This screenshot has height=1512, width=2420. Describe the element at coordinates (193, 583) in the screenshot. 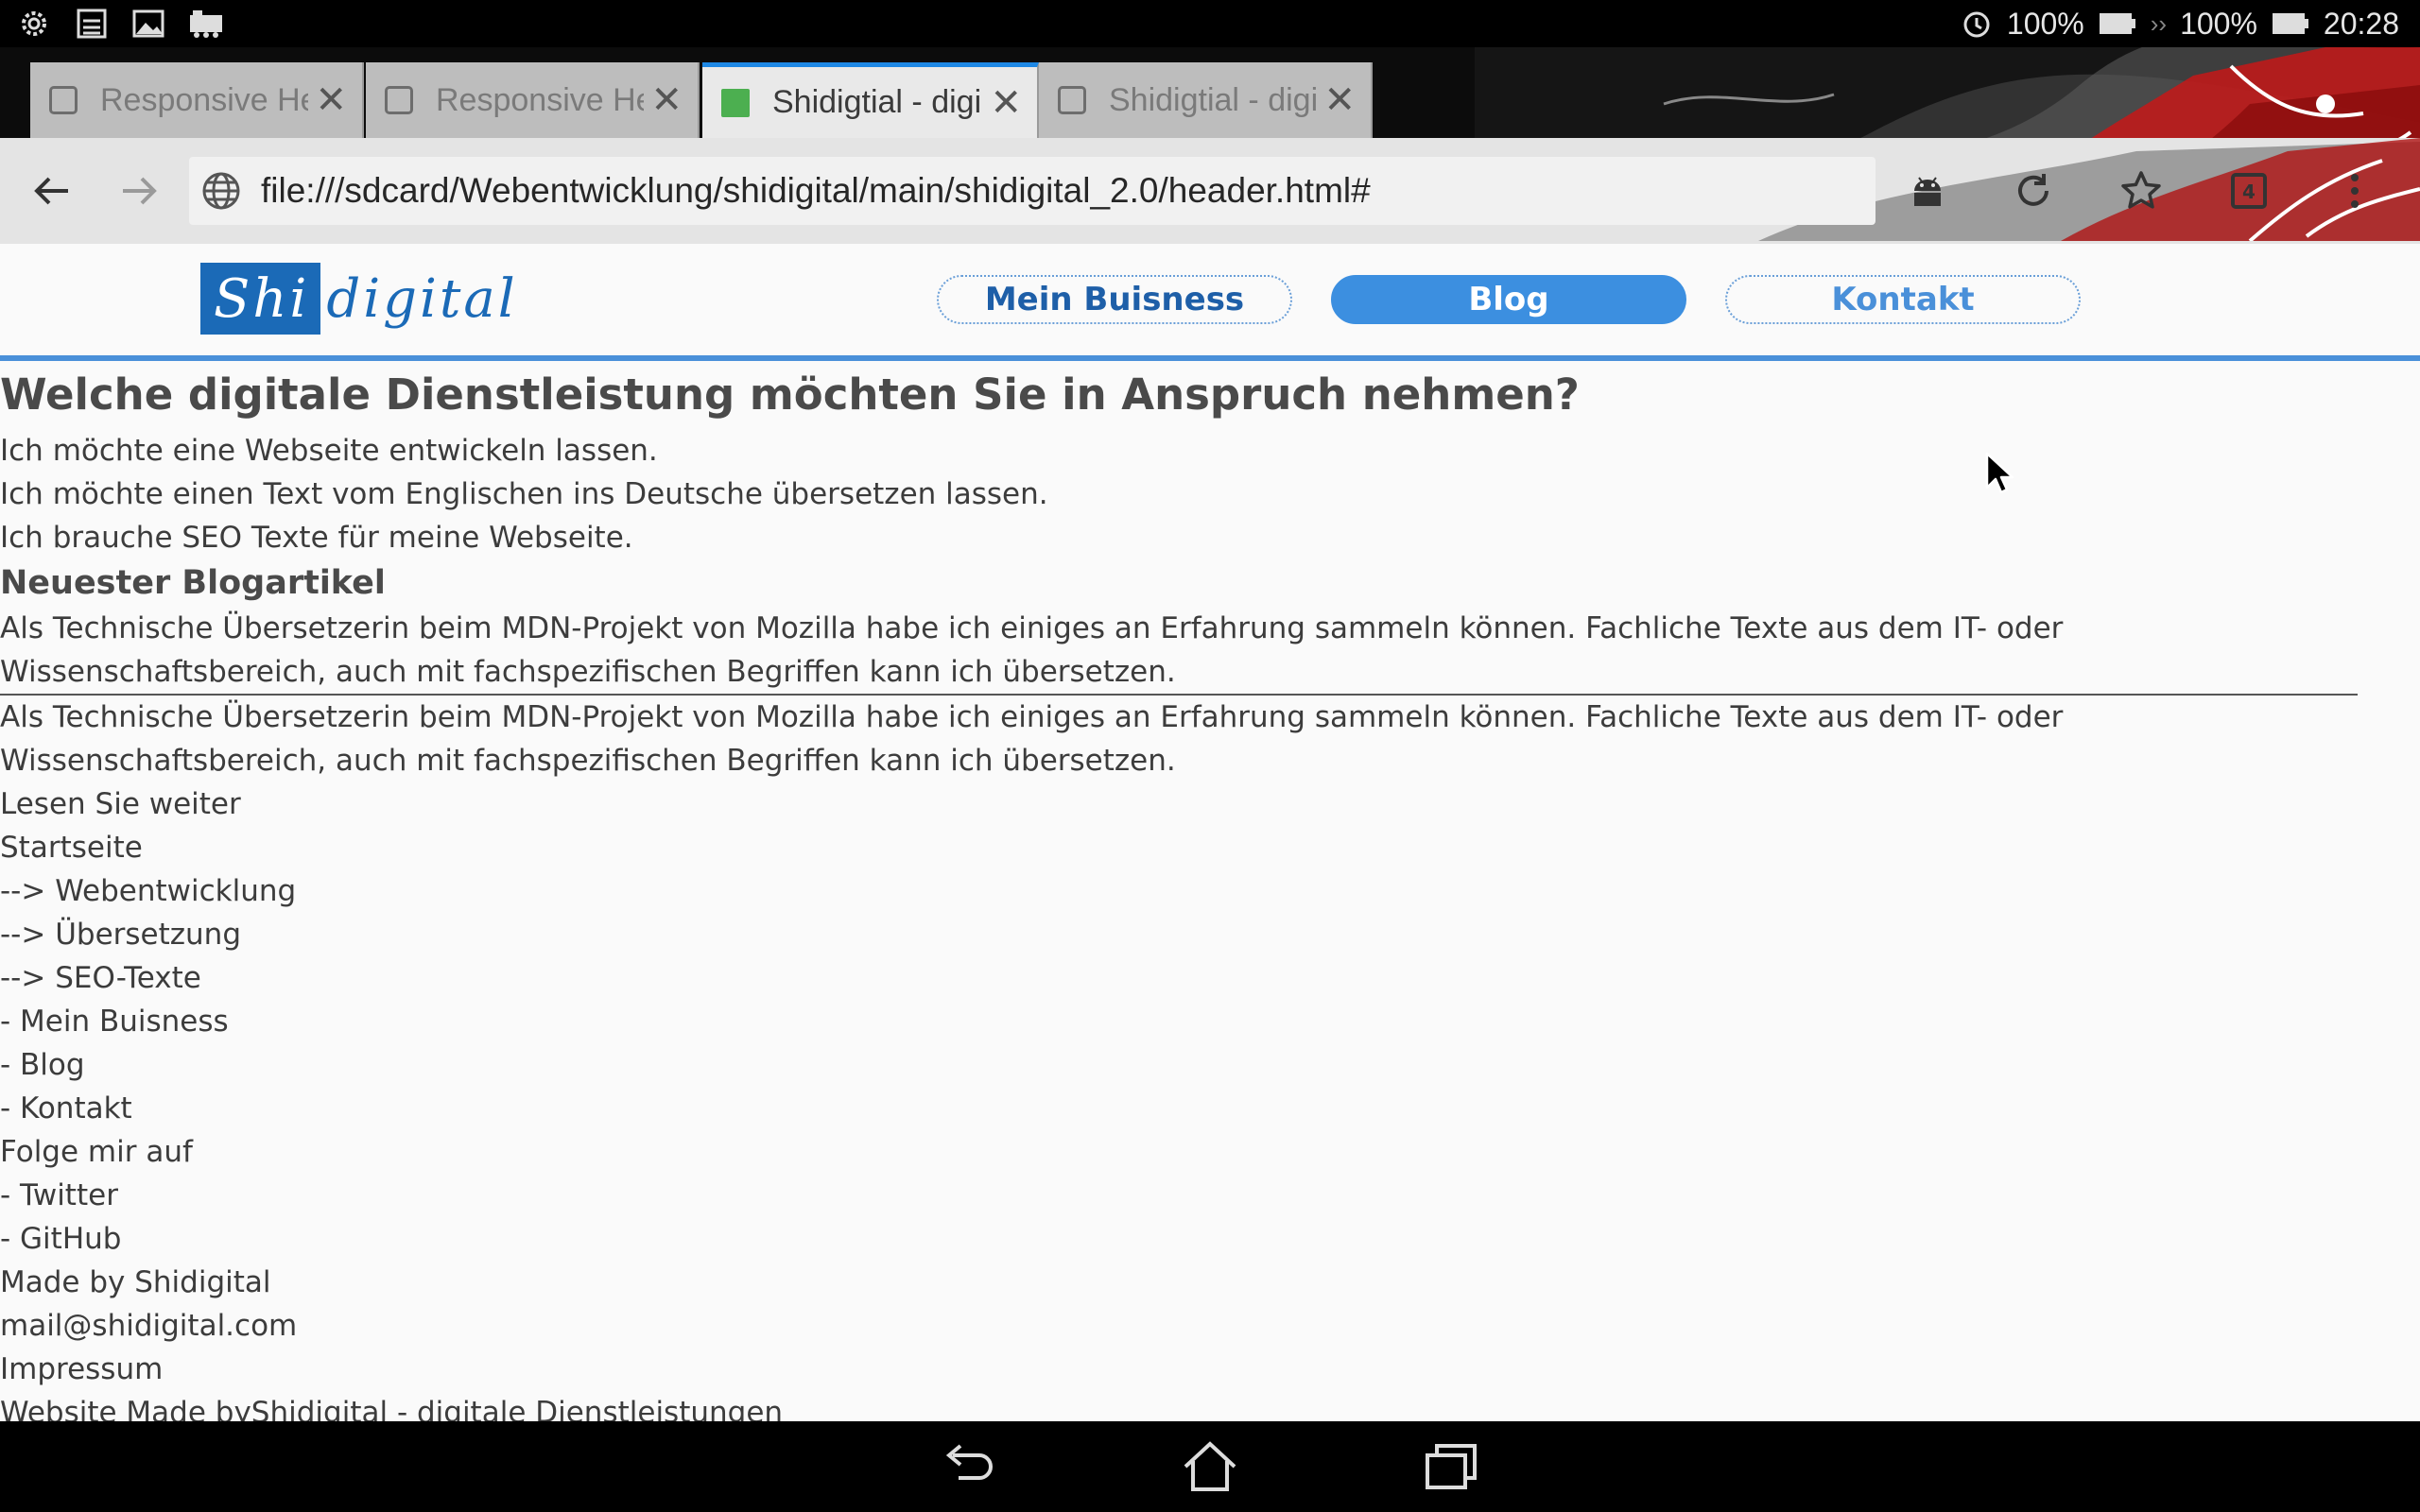

I see `blog-heading: Neuester Blogartikel` at that location.